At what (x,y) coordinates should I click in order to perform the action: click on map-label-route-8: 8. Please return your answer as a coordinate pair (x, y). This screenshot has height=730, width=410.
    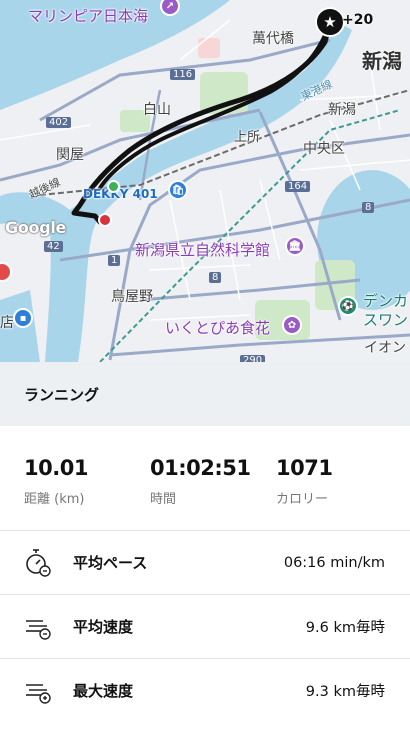
    Looking at the image, I should click on (215, 277).